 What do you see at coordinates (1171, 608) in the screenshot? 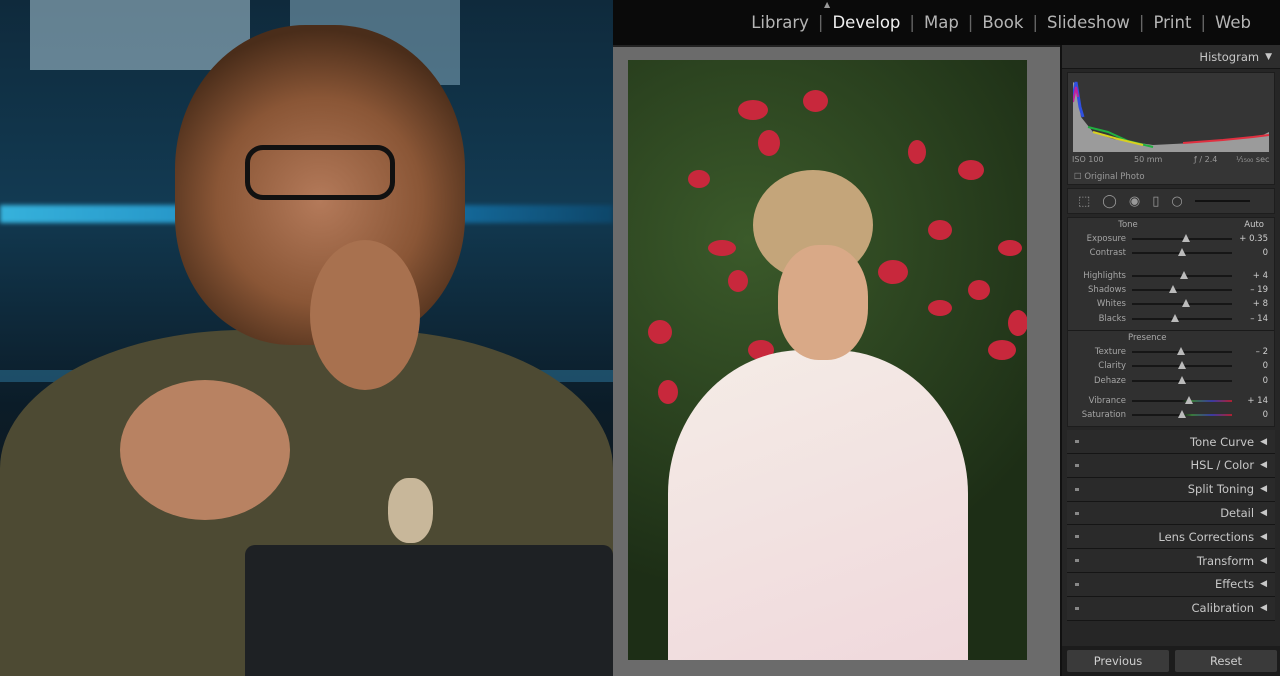
I see `panel-calibration: Calibration ◀` at bounding box center [1171, 608].